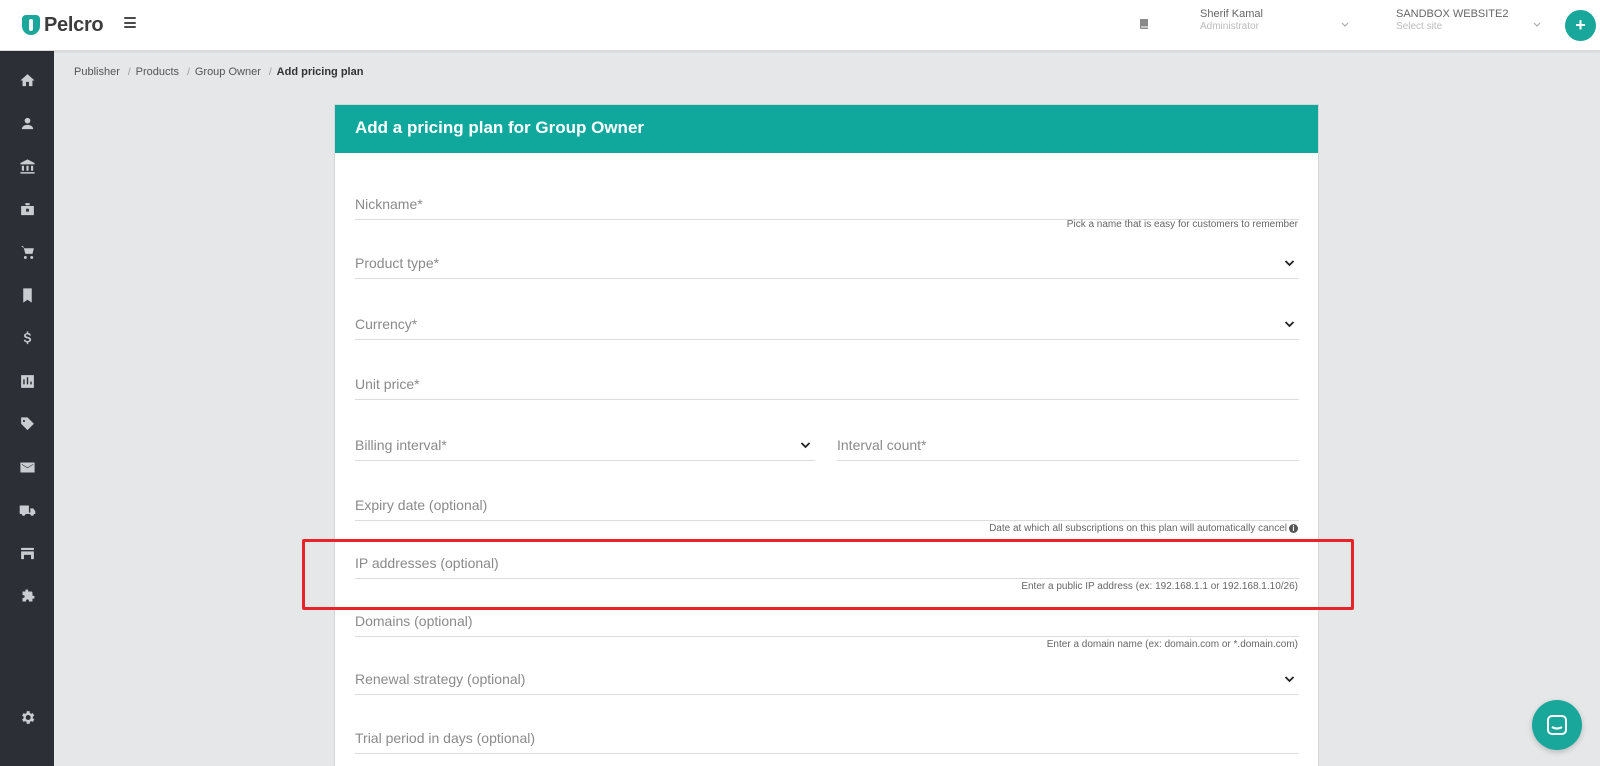  I want to click on breadcrumb-products: Products, so click(157, 72).